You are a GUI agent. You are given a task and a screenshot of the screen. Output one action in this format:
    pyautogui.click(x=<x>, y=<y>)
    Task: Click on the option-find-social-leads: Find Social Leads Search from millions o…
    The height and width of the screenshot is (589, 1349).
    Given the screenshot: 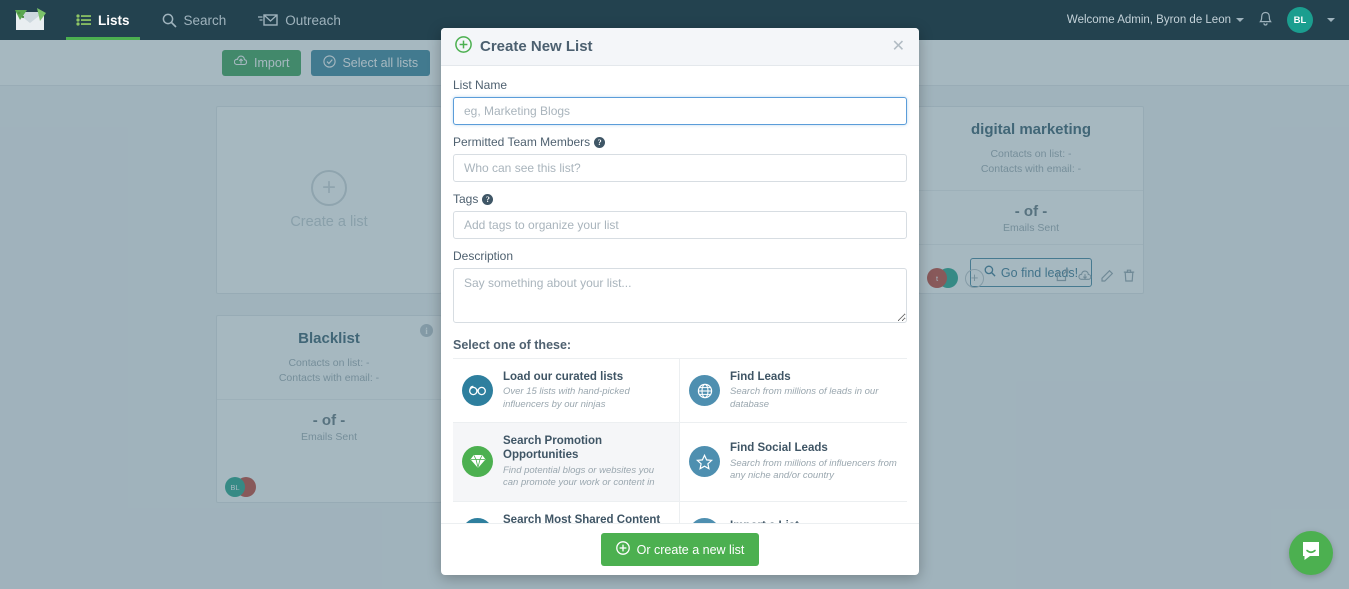 What is the action you would take?
    pyautogui.click(x=793, y=462)
    